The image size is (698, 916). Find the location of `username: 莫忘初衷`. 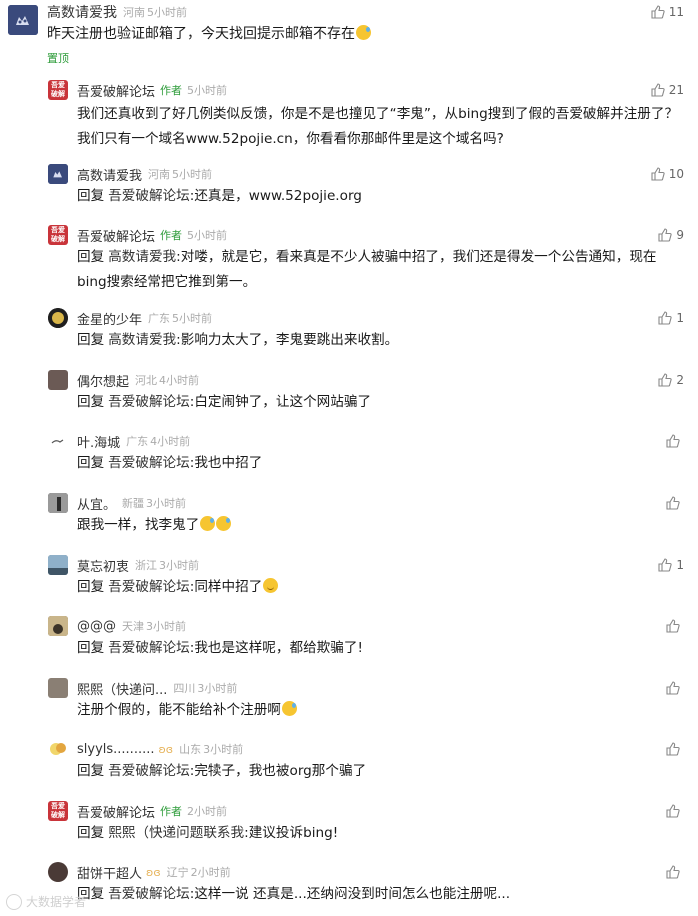

username: 莫忘初衷 is located at coordinates (103, 565).